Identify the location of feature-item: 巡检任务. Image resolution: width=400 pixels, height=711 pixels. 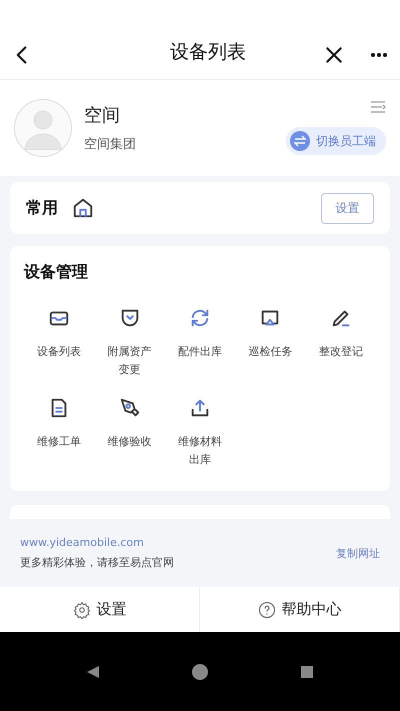
(270, 343).